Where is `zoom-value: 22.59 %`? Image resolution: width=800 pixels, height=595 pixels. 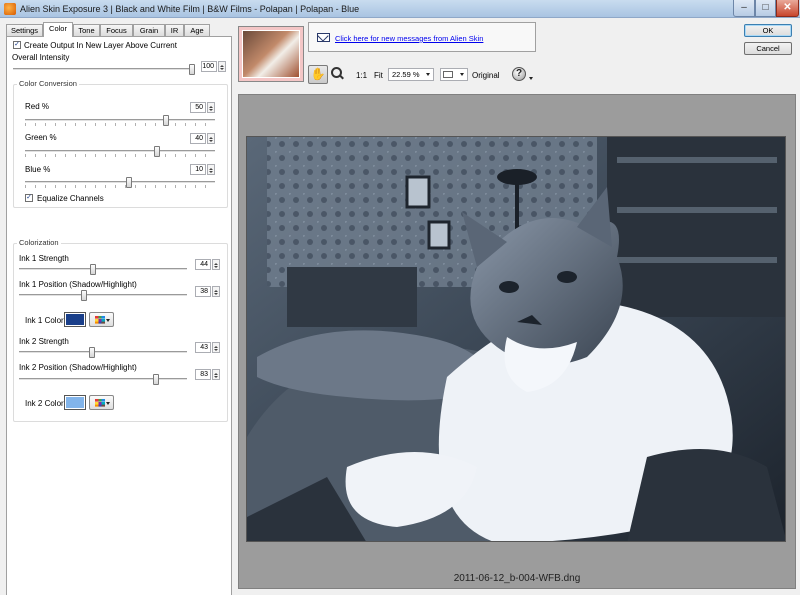 zoom-value: 22.59 % is located at coordinates (406, 74).